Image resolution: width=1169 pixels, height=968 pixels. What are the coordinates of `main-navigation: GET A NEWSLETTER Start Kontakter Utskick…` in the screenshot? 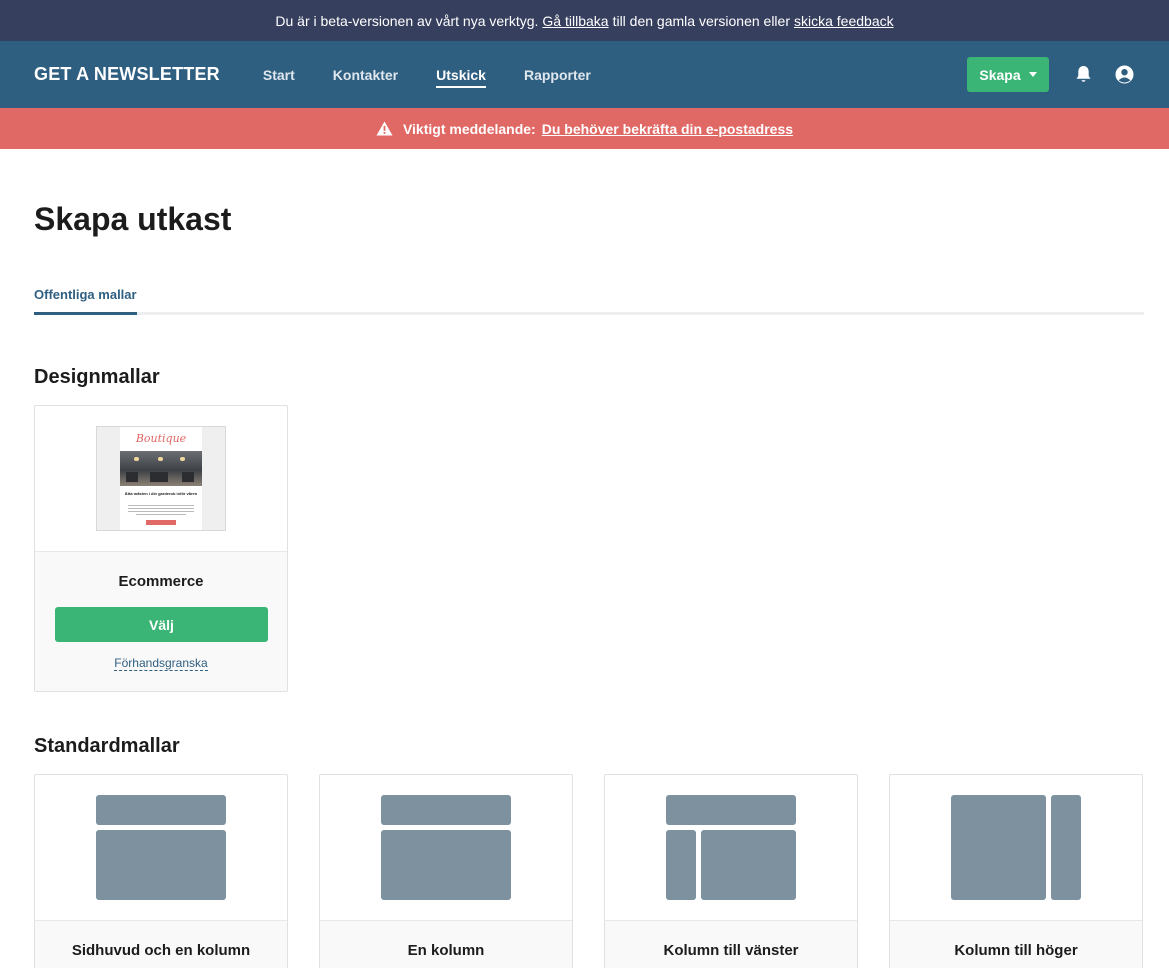 It's located at (584, 74).